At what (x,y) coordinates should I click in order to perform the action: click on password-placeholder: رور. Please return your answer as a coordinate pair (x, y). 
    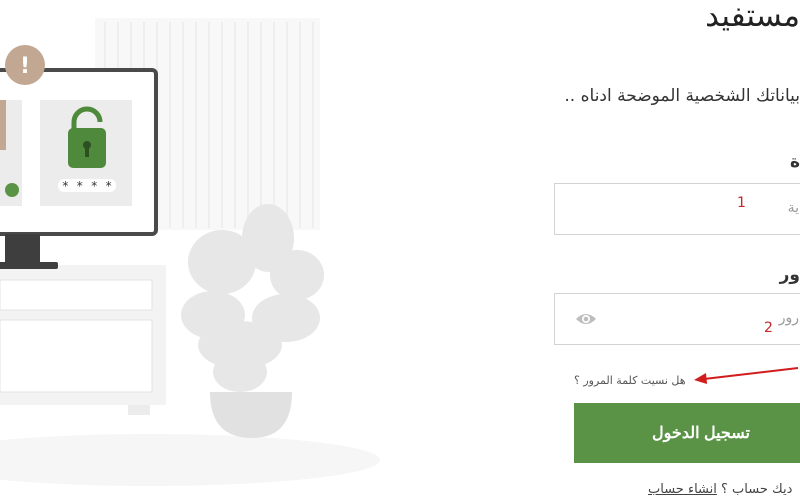
    Looking at the image, I should click on (788, 318).